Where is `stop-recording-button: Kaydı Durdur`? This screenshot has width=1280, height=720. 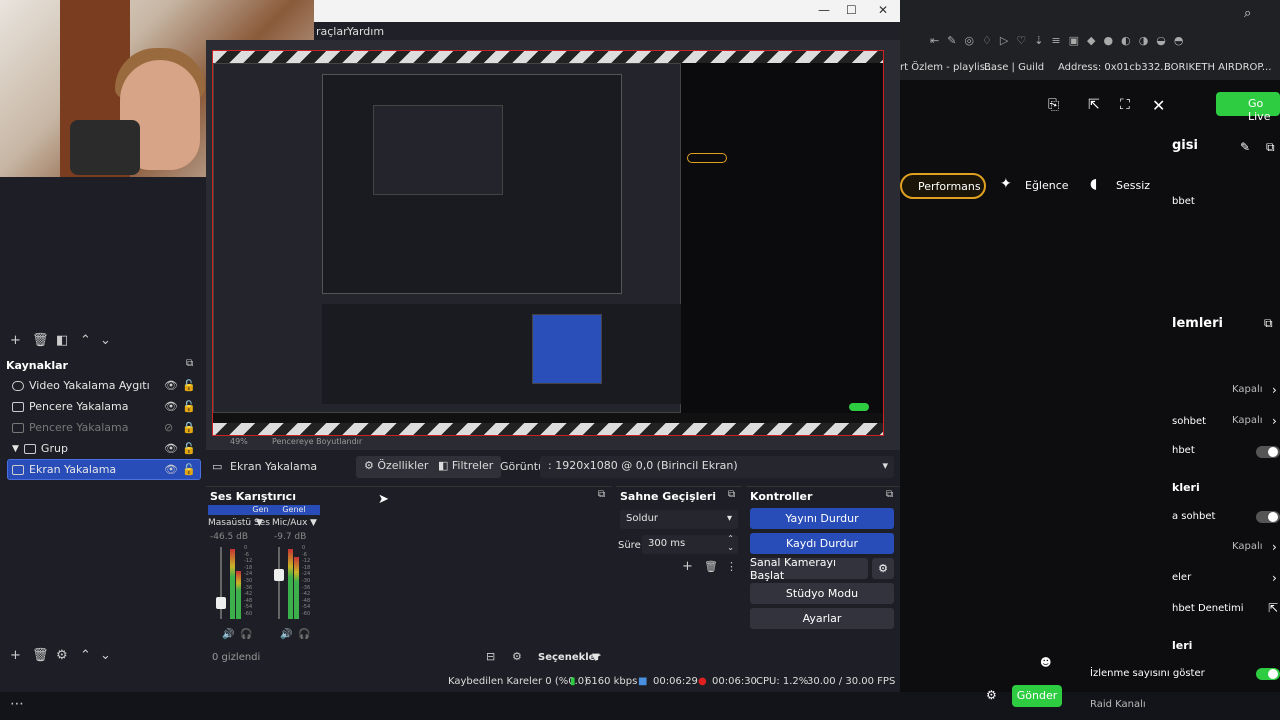 stop-recording-button: Kaydı Durdur is located at coordinates (822, 543).